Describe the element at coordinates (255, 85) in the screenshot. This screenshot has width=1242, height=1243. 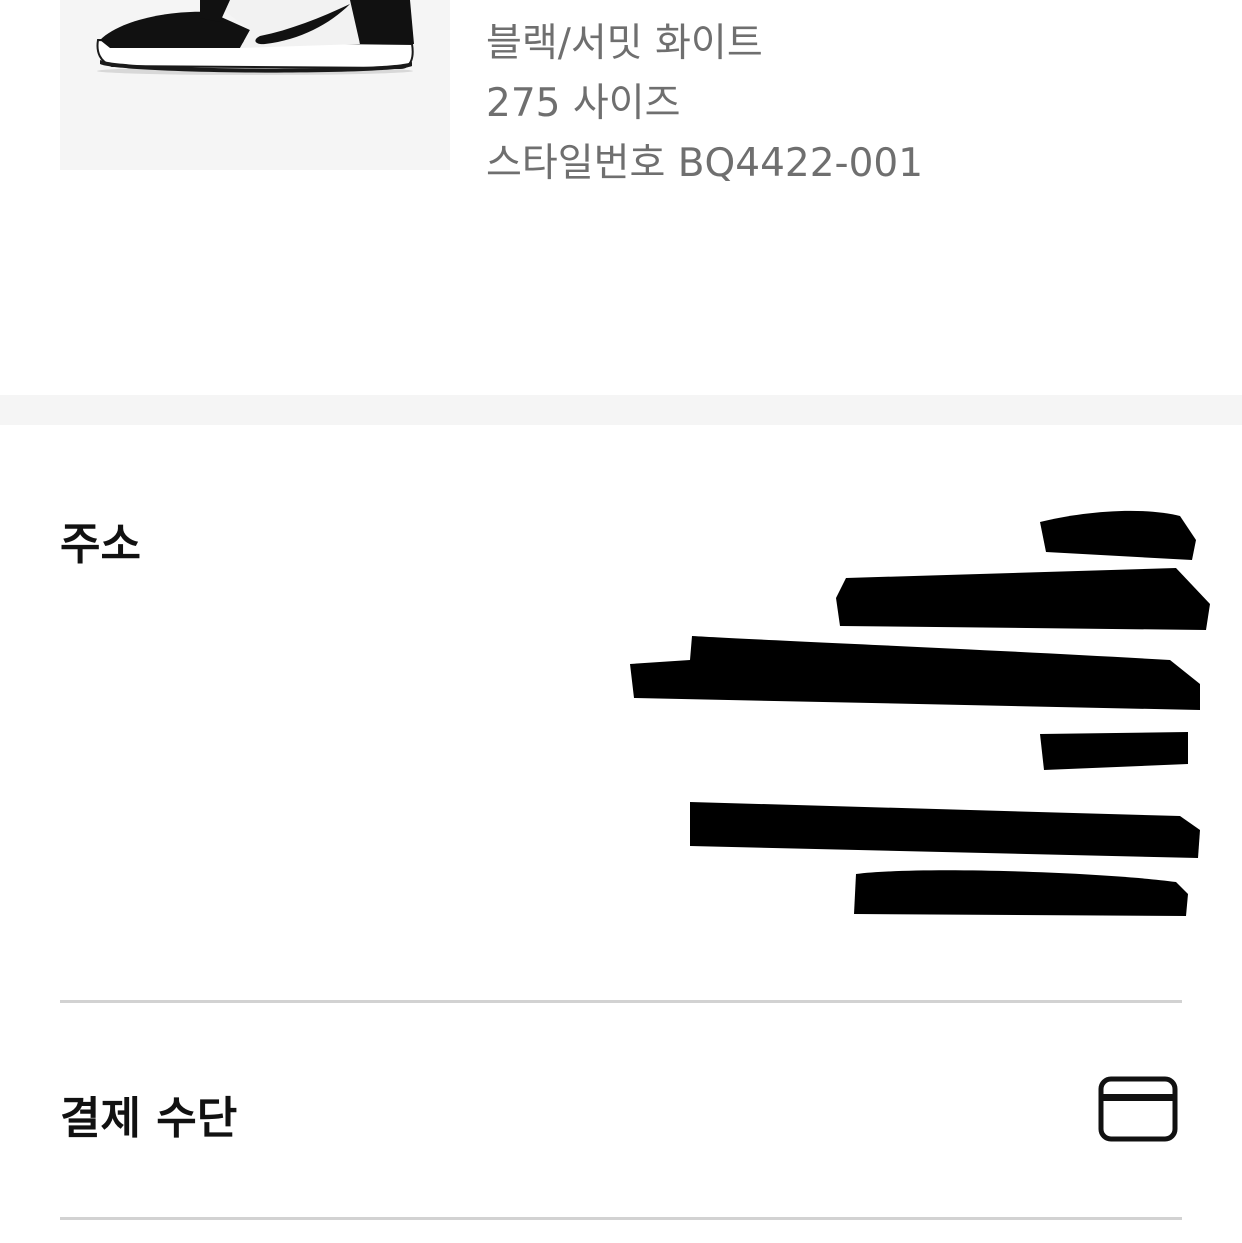
I see `product-image` at that location.